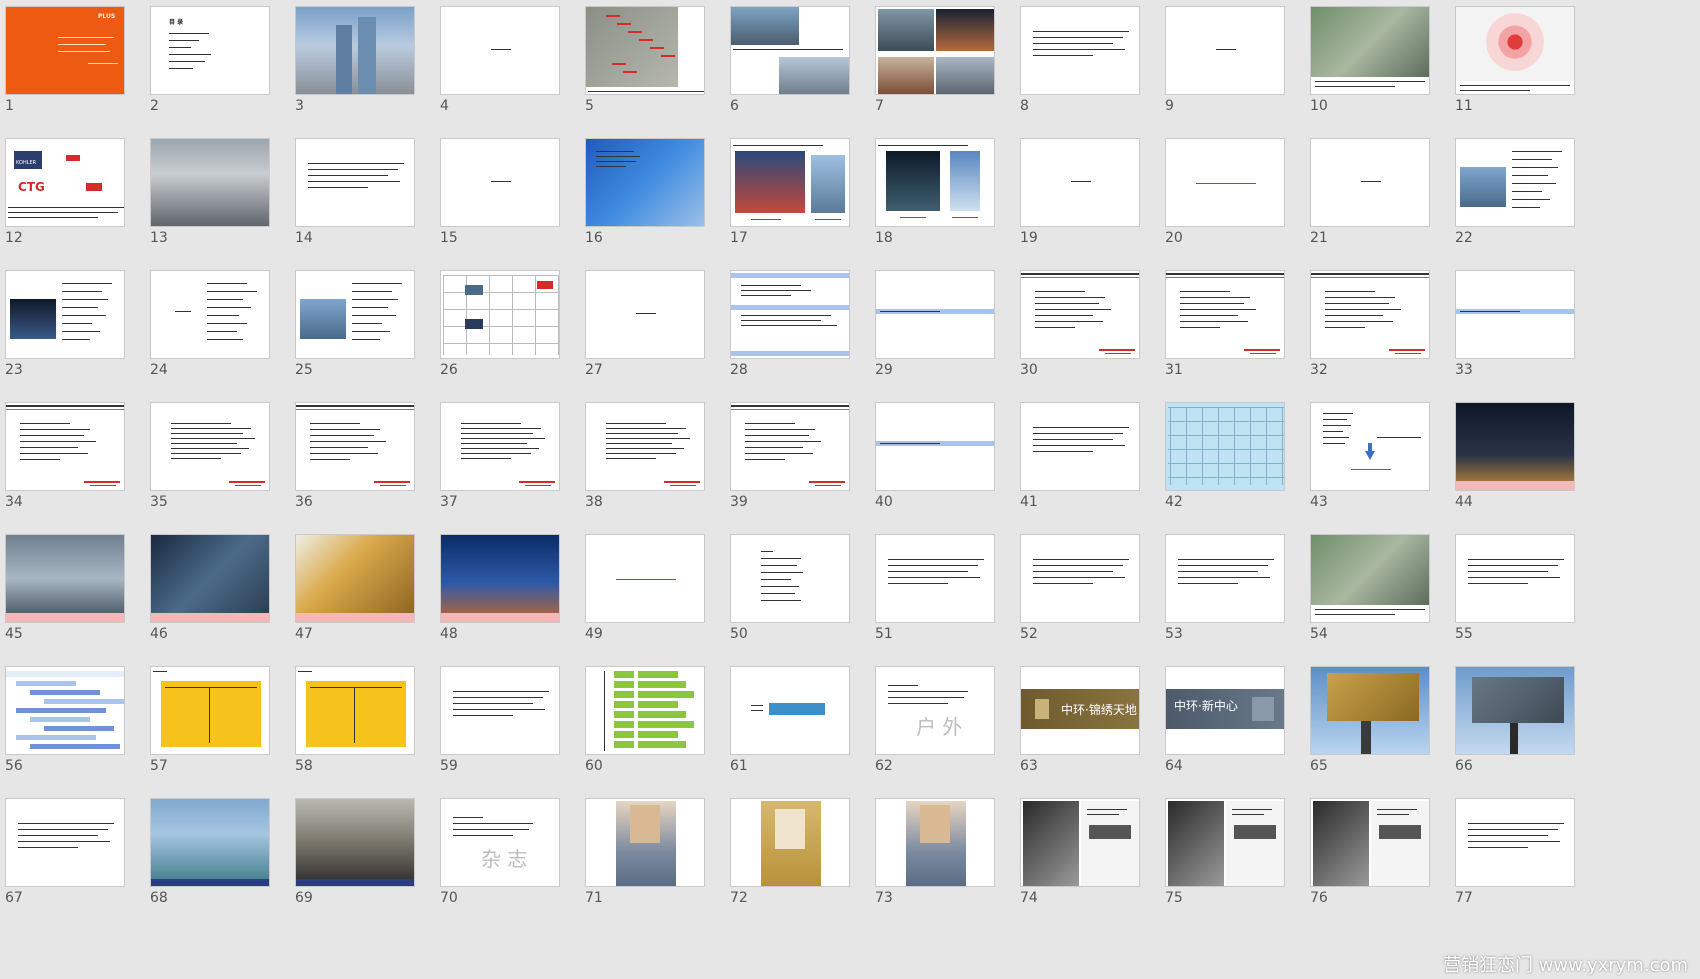 The width and height of the screenshot is (1700, 979). What do you see at coordinates (948, 731) in the screenshot?
I see `slide-thumbnail-62: 户 外 62` at bounding box center [948, 731].